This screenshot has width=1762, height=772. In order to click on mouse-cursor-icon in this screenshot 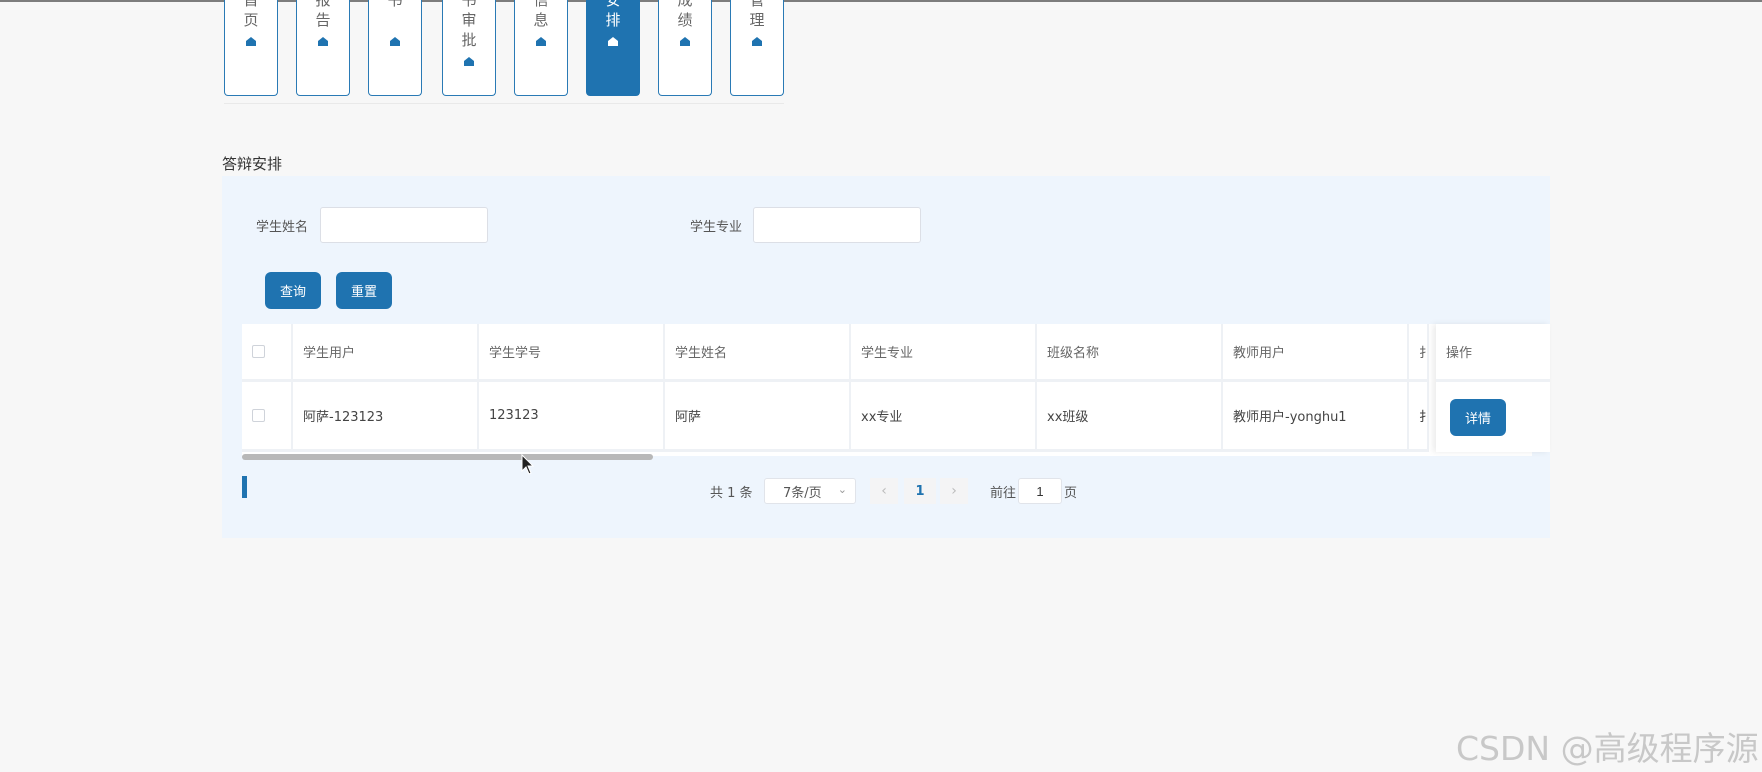, I will do `click(528, 464)`.